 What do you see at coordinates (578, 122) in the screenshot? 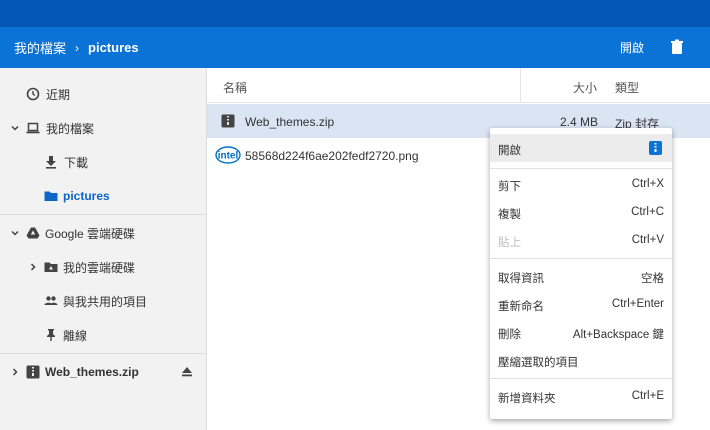
I see `file-size: 2.4 MB` at bounding box center [578, 122].